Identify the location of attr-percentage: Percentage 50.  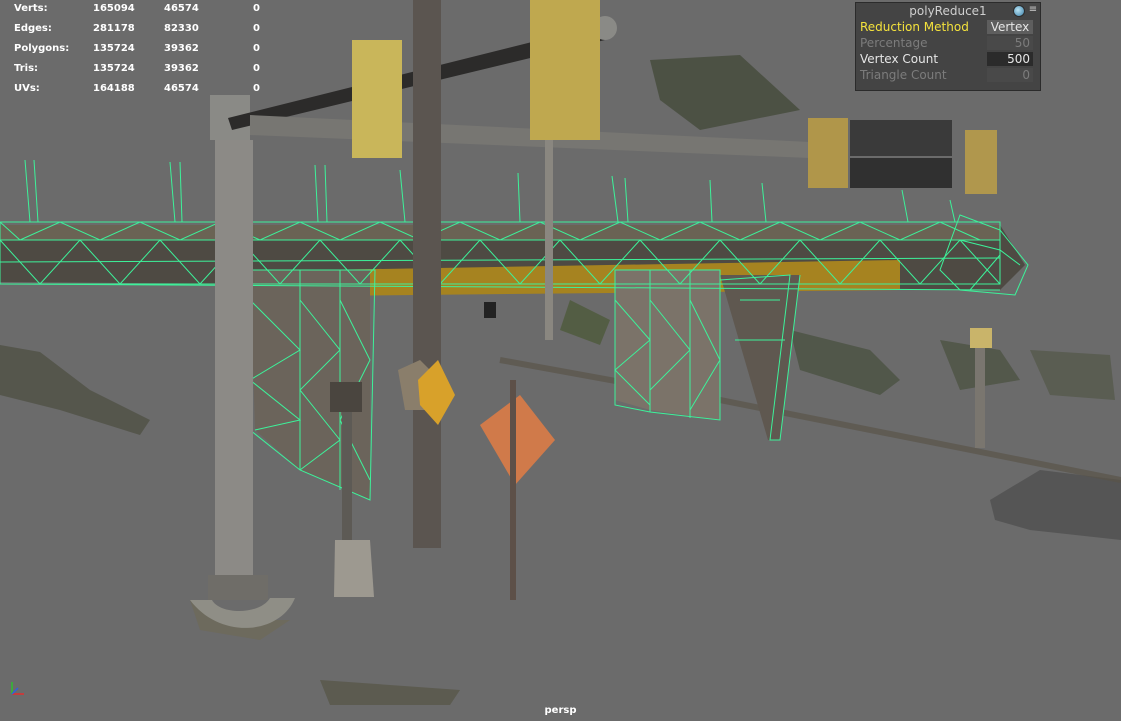
(948, 43).